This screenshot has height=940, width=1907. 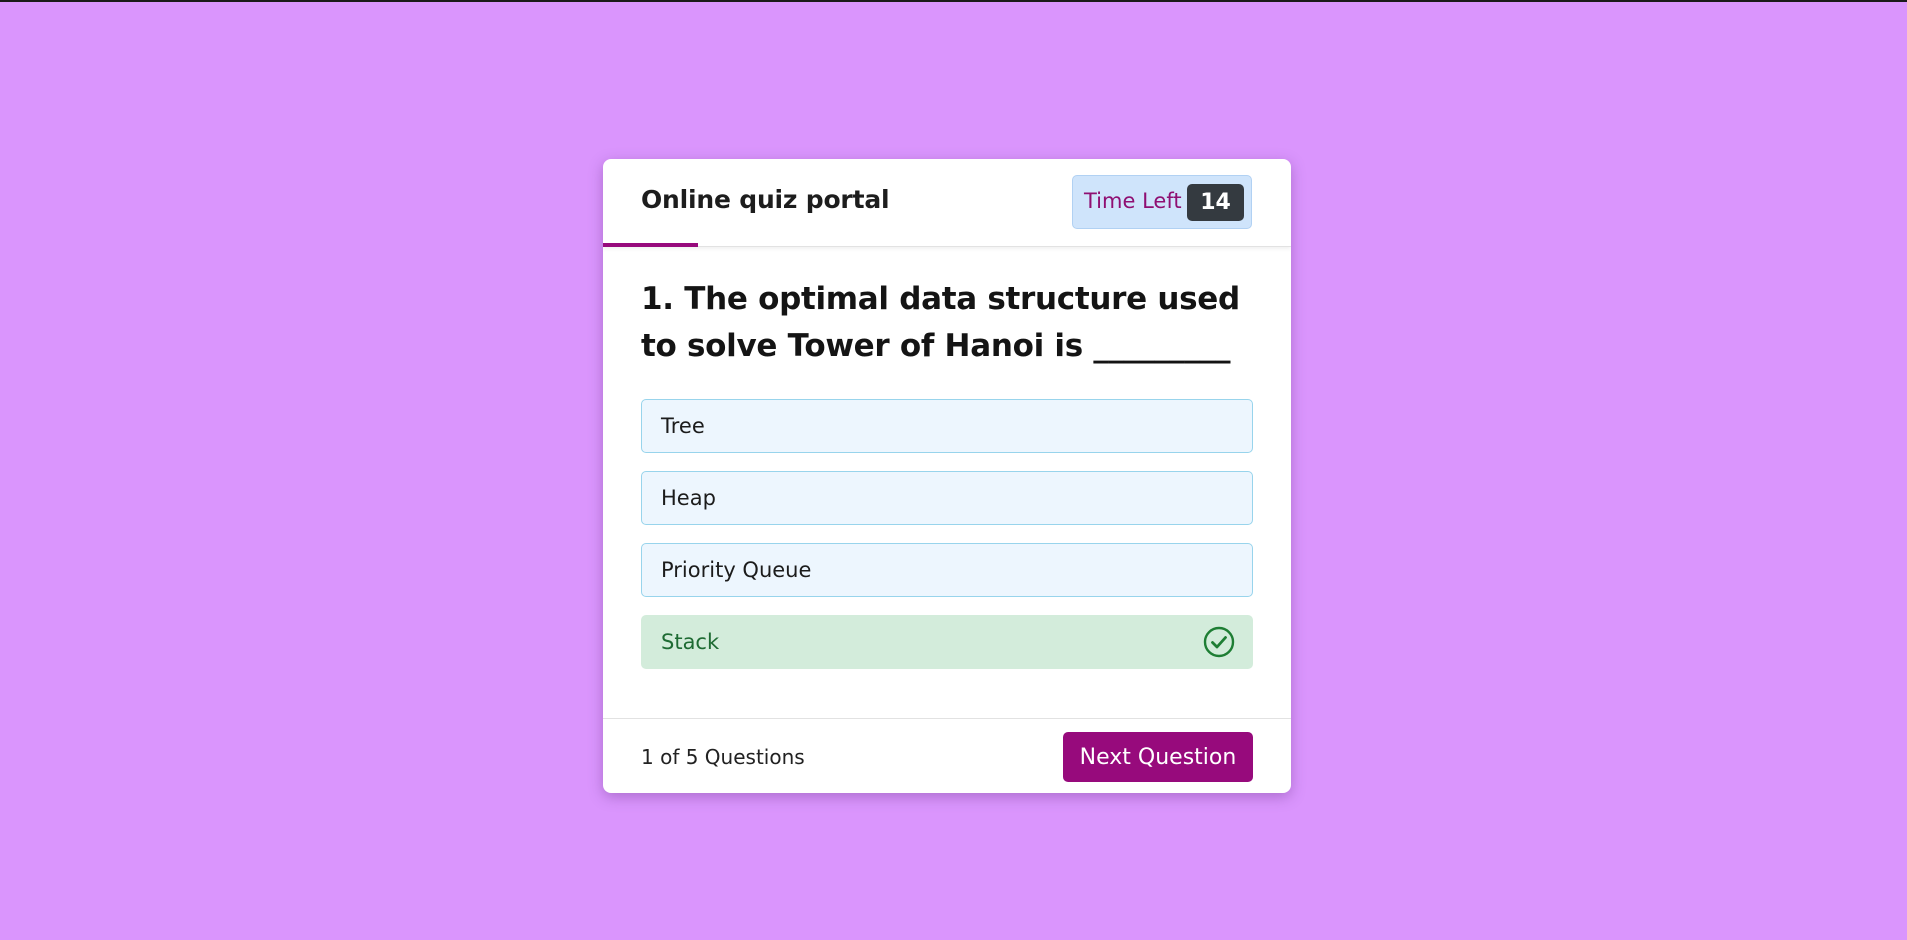 I want to click on option-stack: Stack, so click(x=947, y=642).